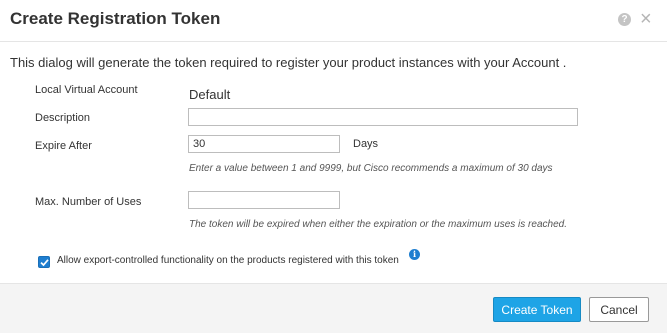  What do you see at coordinates (264, 144) in the screenshot?
I see `expire-after-input` at bounding box center [264, 144].